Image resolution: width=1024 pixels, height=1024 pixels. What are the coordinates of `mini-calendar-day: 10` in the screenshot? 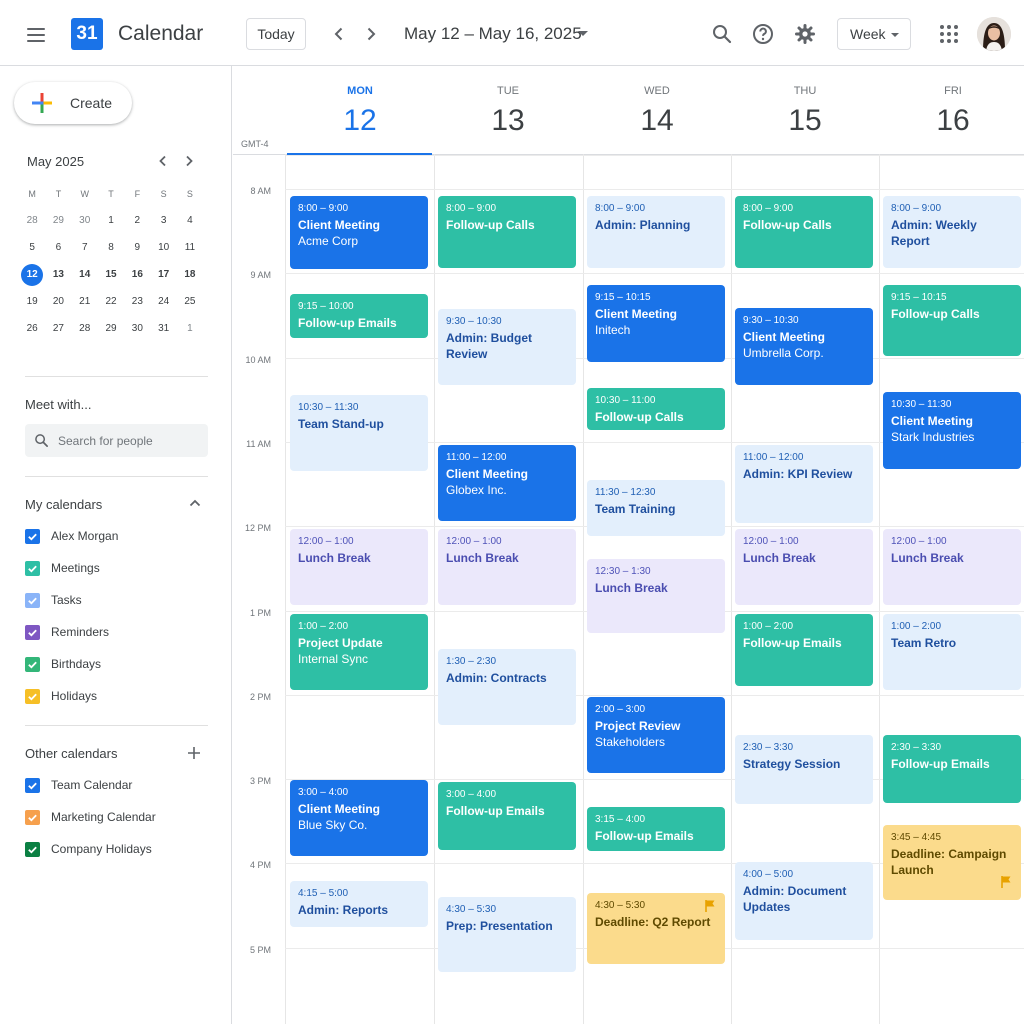 It's located at (163, 247).